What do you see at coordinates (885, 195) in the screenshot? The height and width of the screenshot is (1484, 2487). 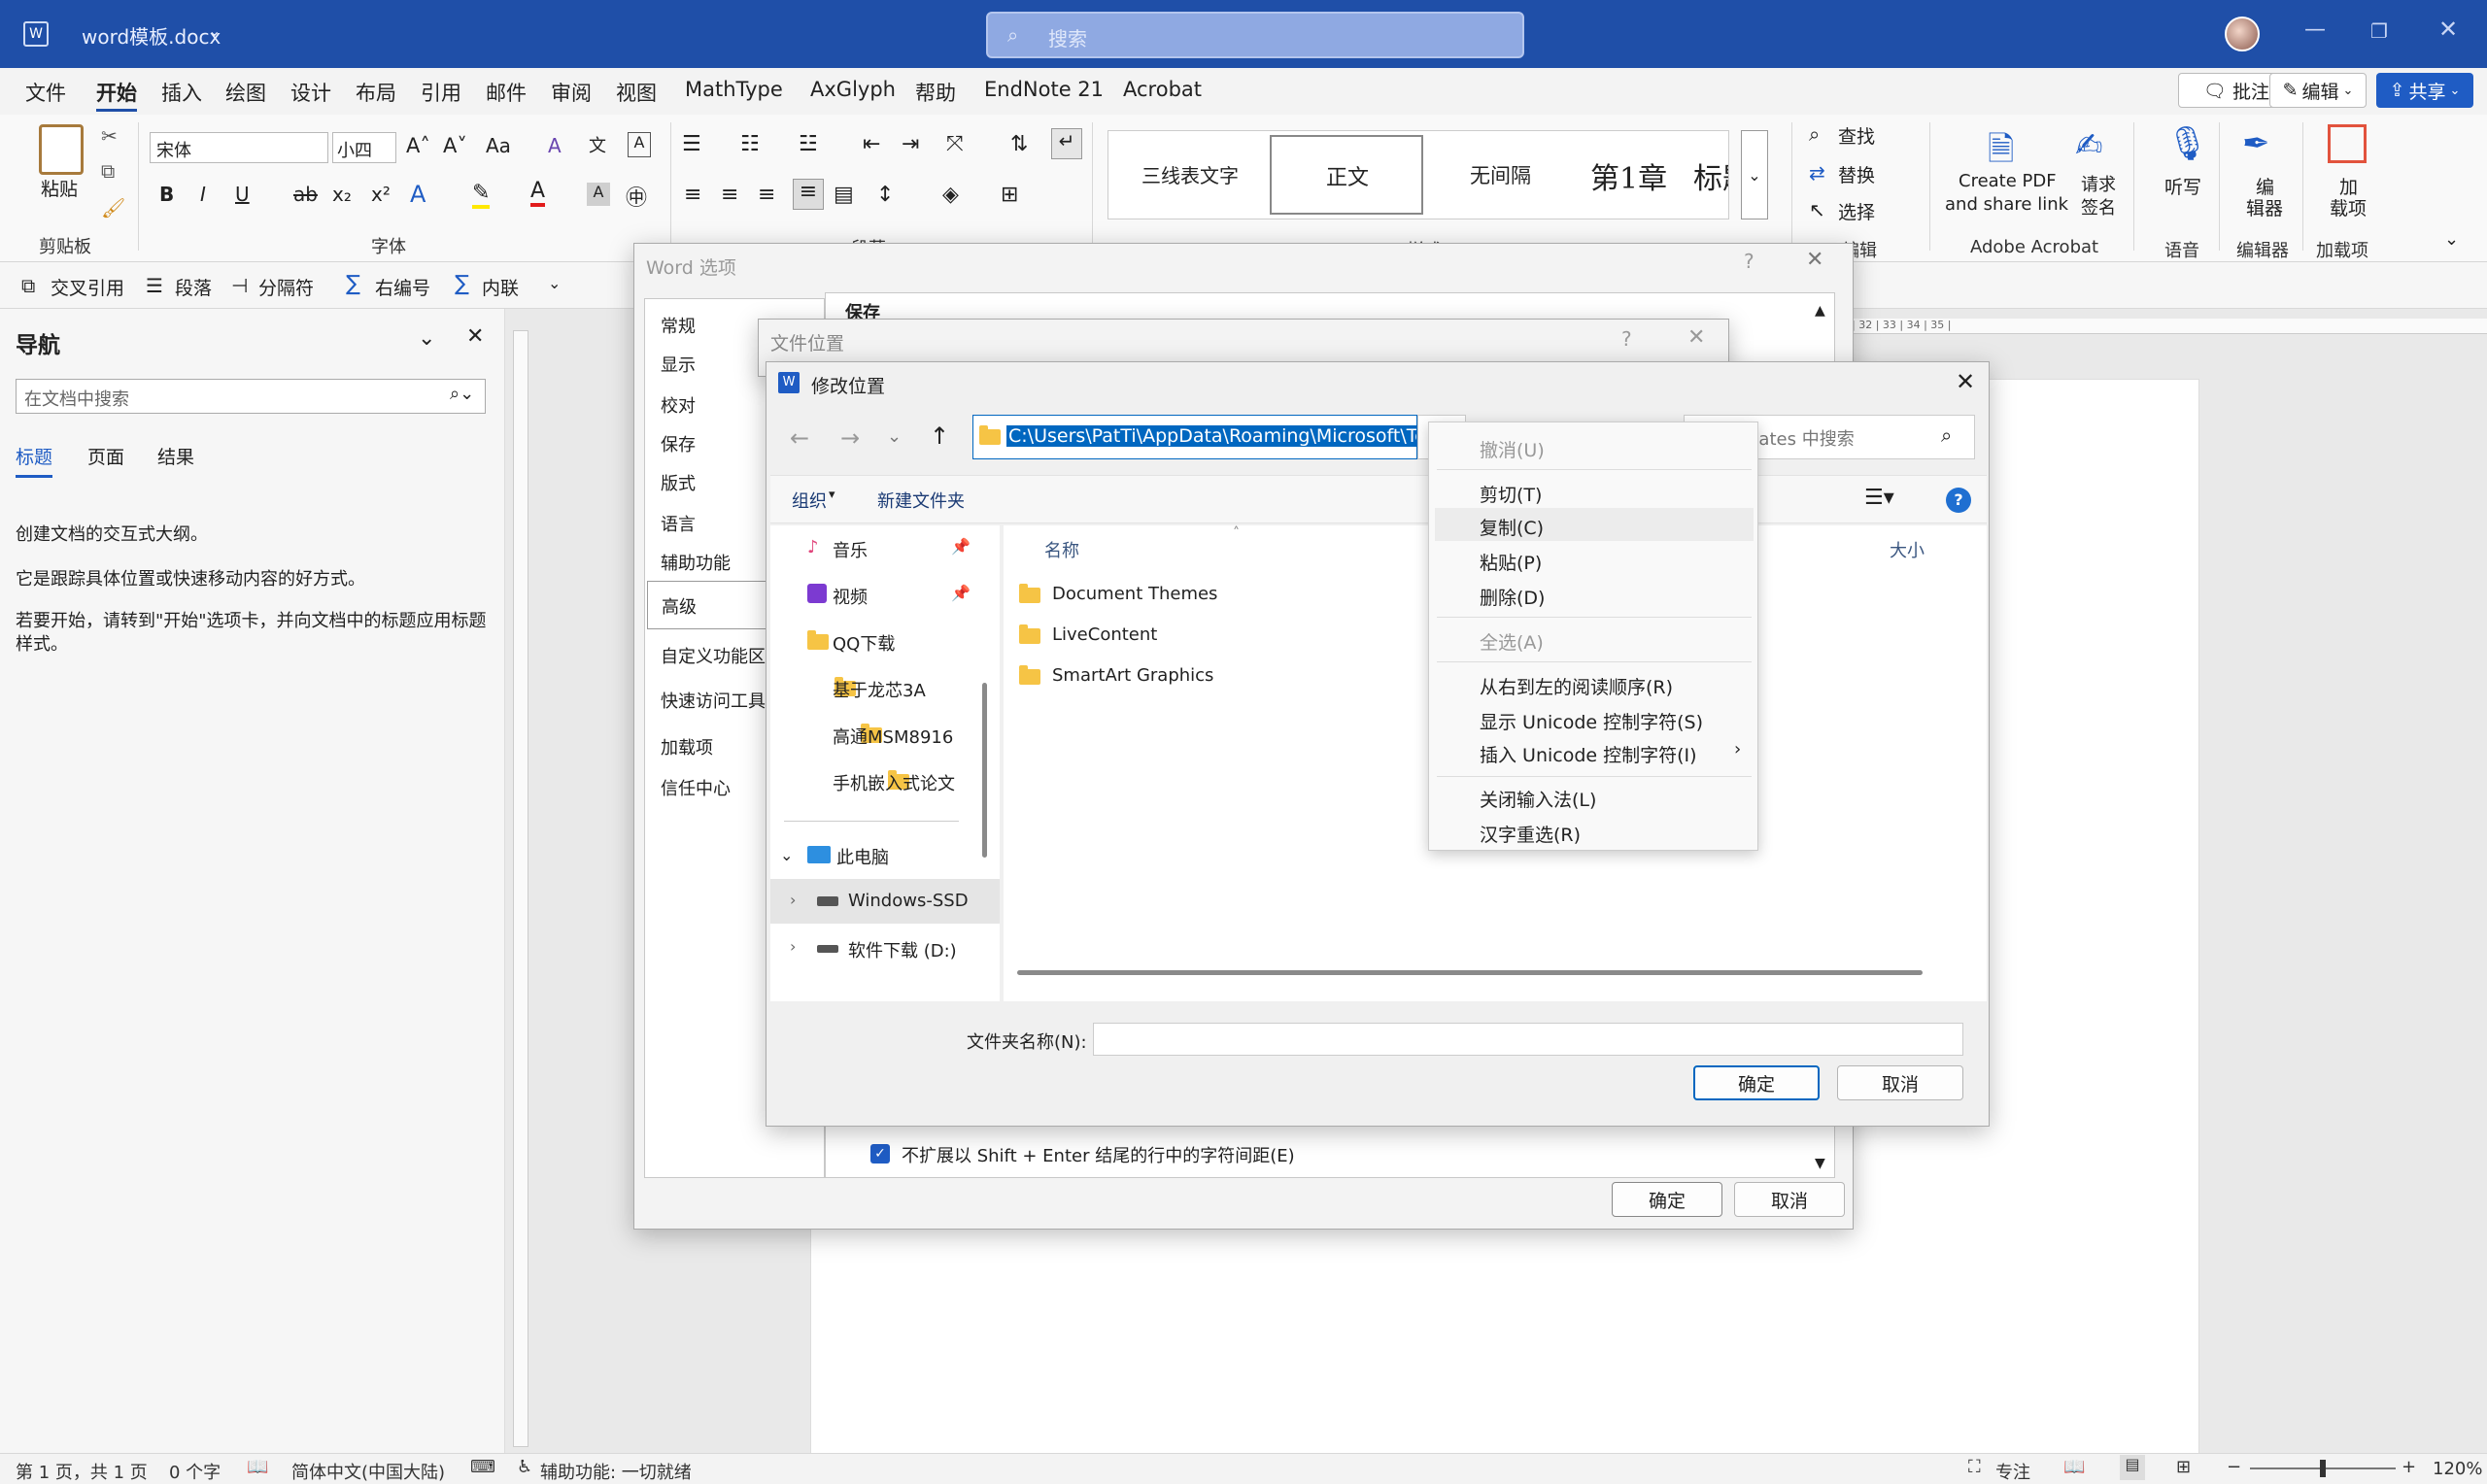 I see `line-spacing-icon: ↕` at bounding box center [885, 195].